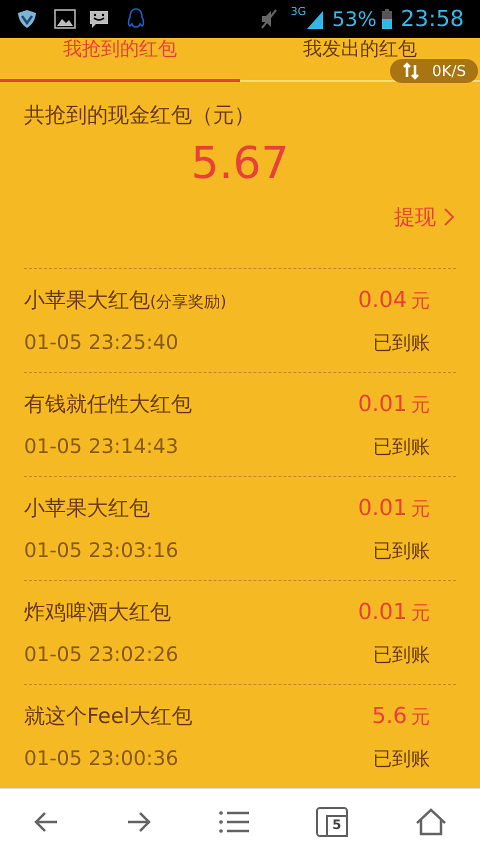 Image resolution: width=480 pixels, height=854 pixels. I want to click on tabs-button: 5, so click(332, 821).